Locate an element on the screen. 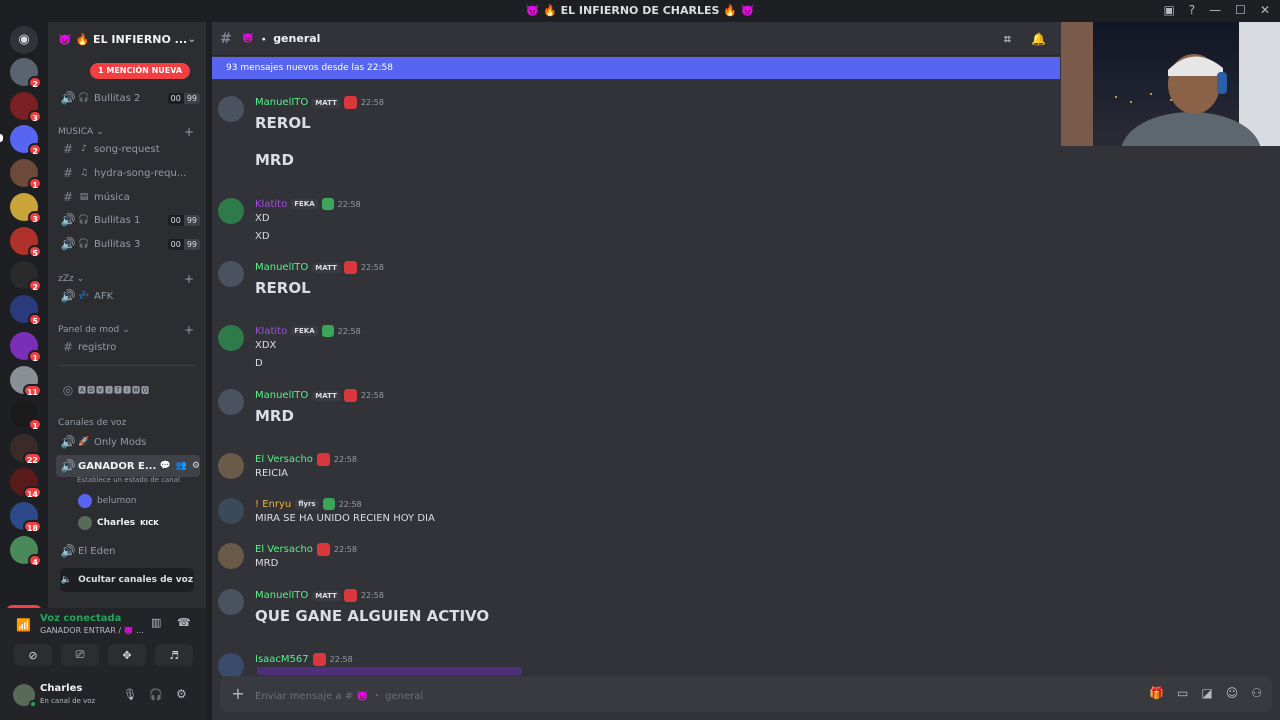 This screenshot has width=1280, height=720. add-attachment-icon: + is located at coordinates (238, 694).